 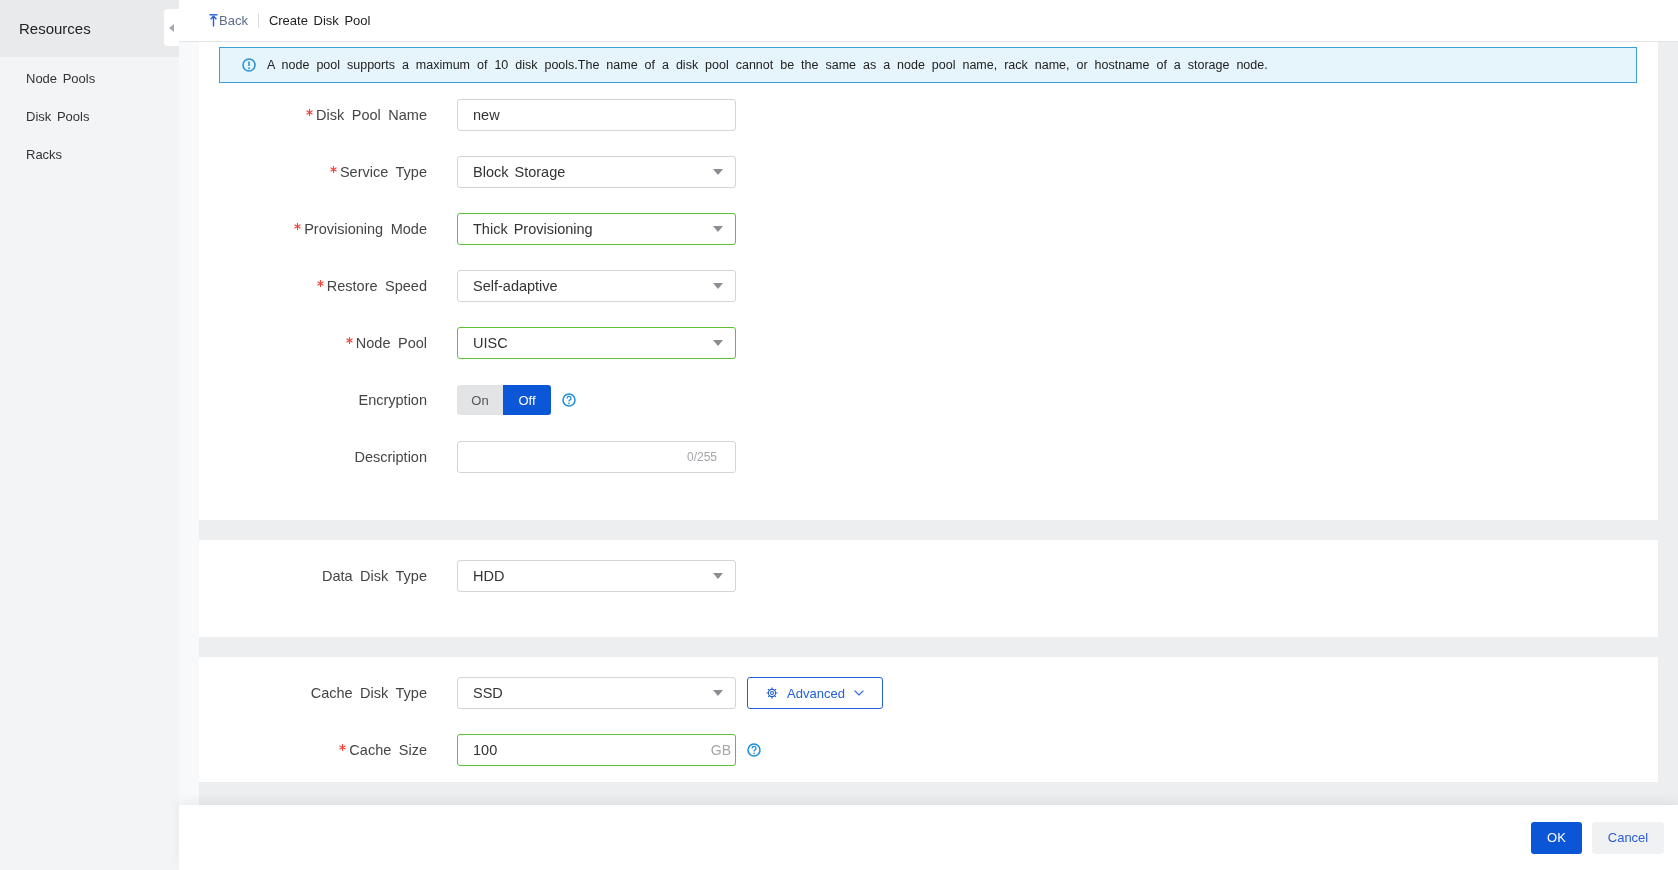 What do you see at coordinates (596, 286) in the screenshot?
I see `dropdown: Self-adaptive` at bounding box center [596, 286].